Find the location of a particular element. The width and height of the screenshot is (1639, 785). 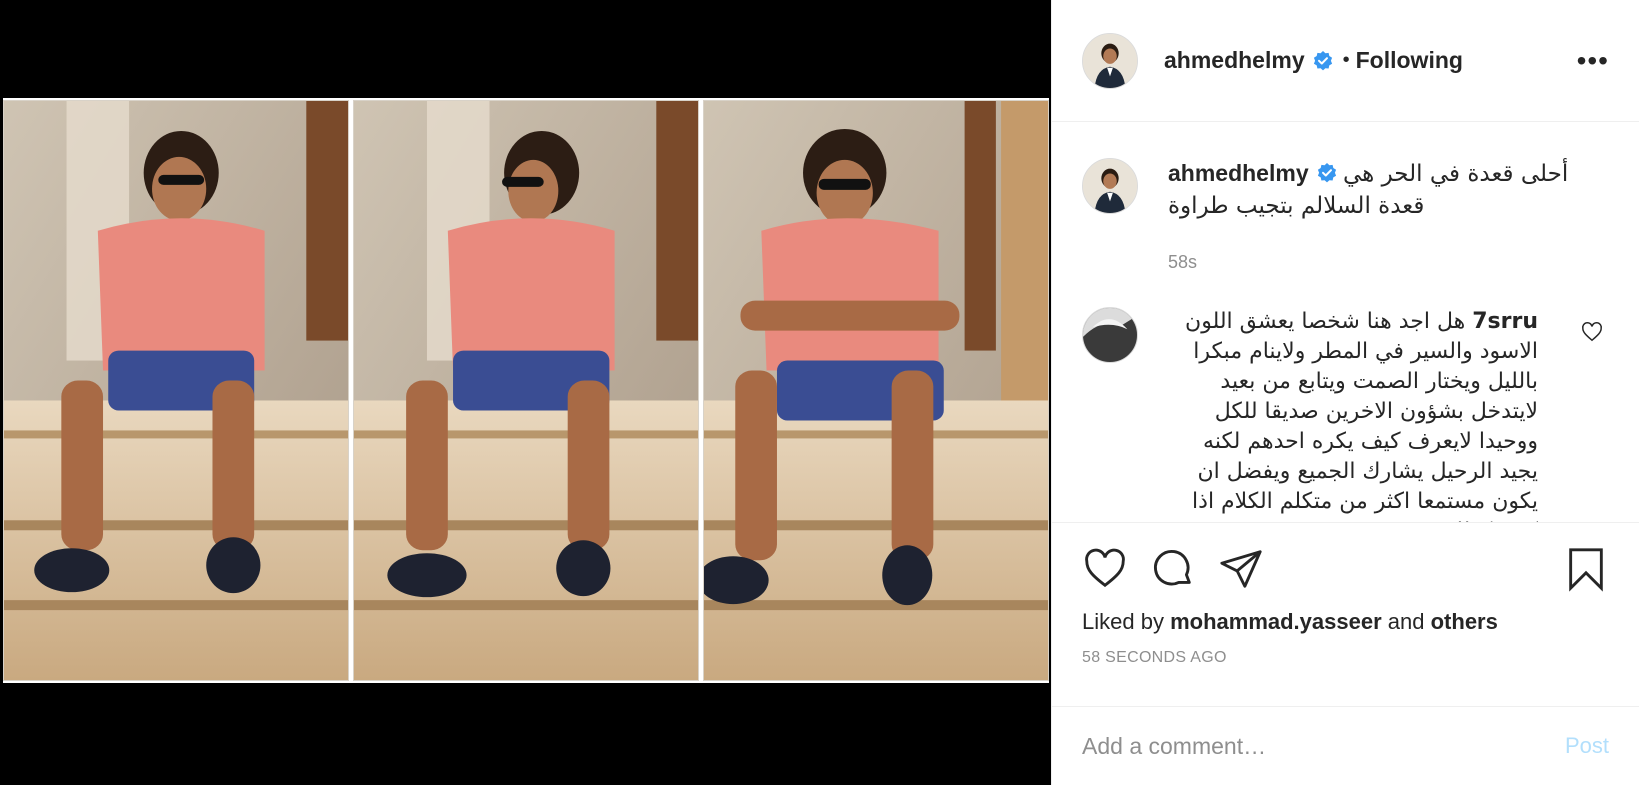

comment-like-icon is located at coordinates (1592, 332).